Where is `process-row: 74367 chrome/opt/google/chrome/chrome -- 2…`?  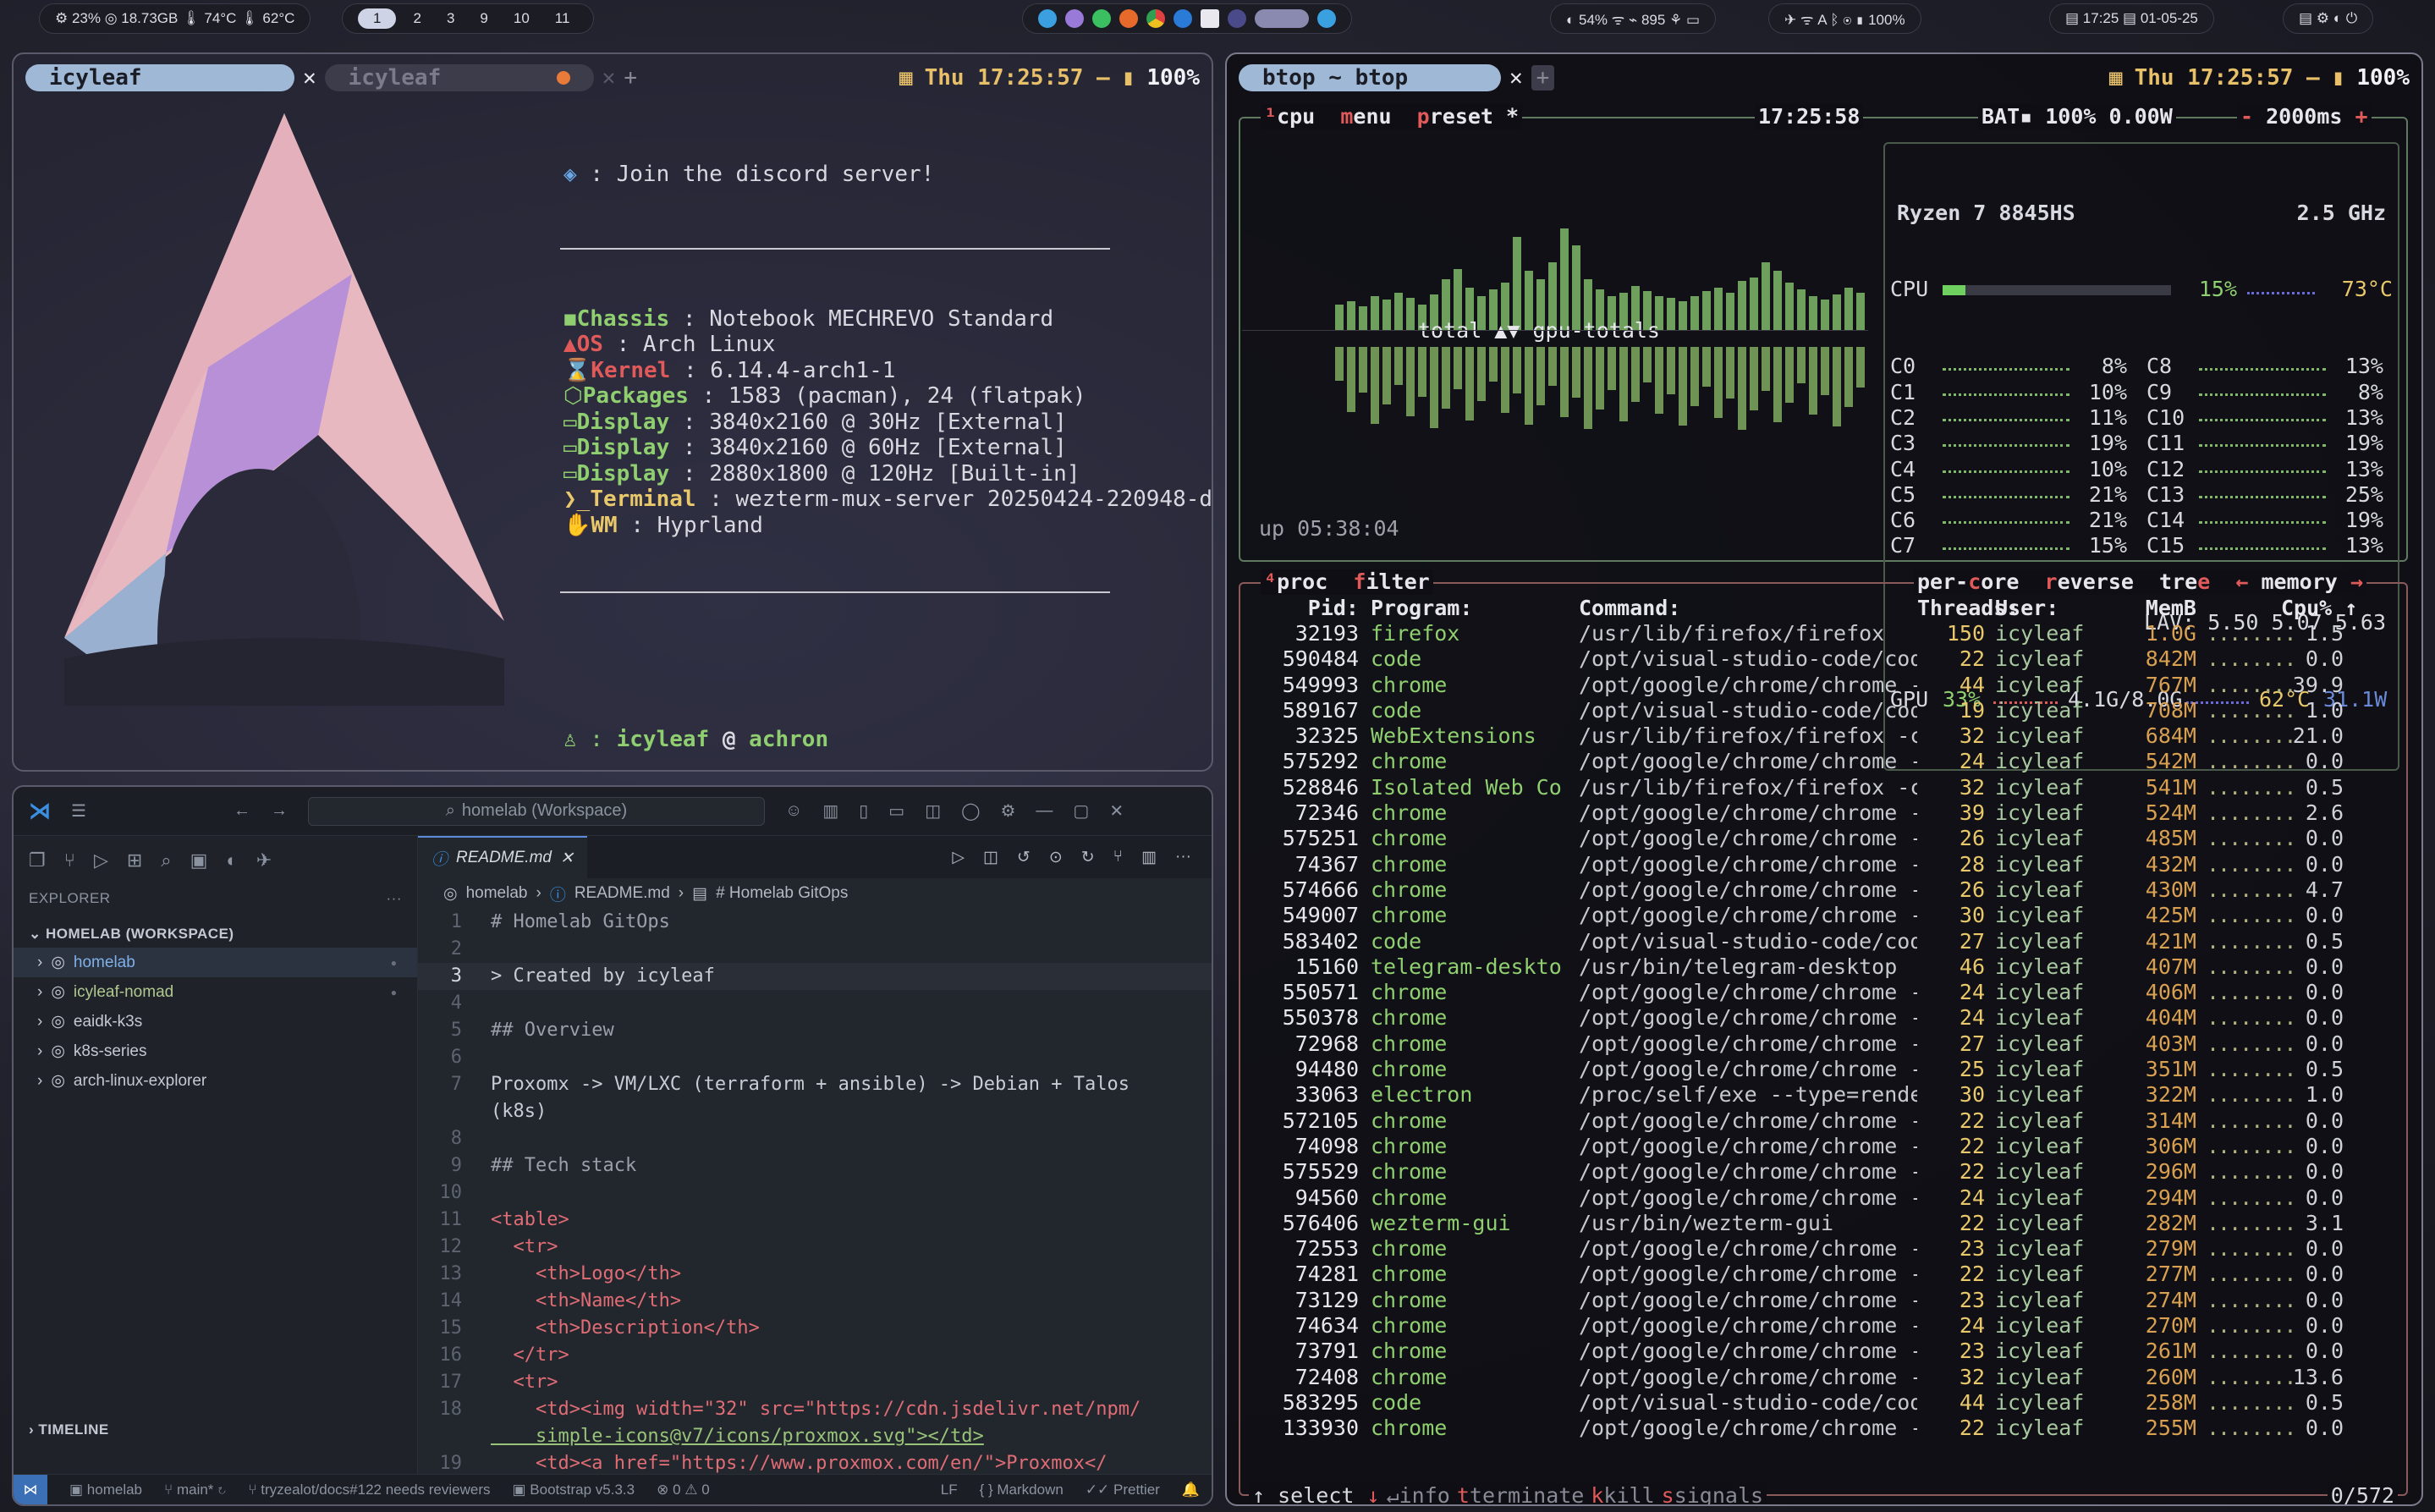 process-row: 74367 chrome/opt/google/chrome/chrome -- 2… is located at coordinates (1796, 865).